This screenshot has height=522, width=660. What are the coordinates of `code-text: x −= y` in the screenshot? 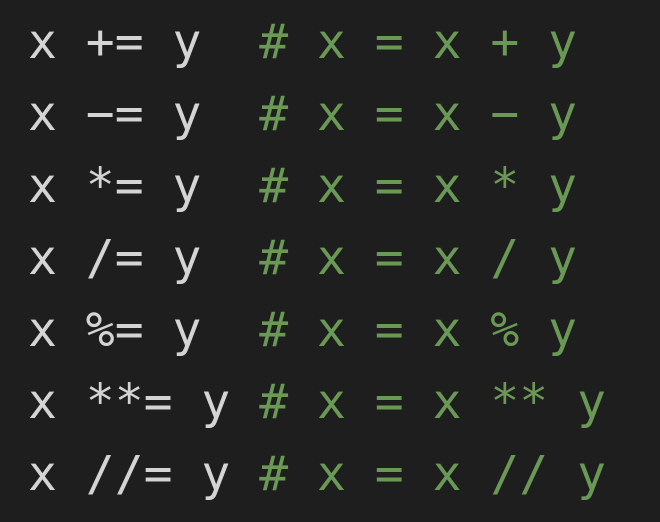 It's located at (144, 114).